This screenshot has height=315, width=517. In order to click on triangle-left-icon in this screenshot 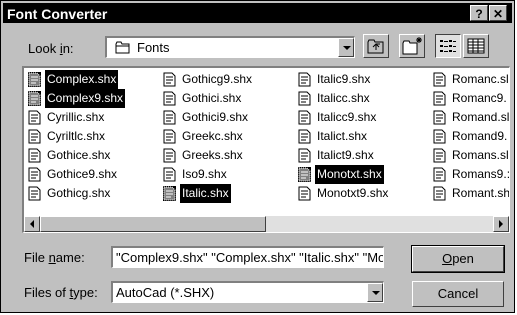, I will do `click(32, 224)`.